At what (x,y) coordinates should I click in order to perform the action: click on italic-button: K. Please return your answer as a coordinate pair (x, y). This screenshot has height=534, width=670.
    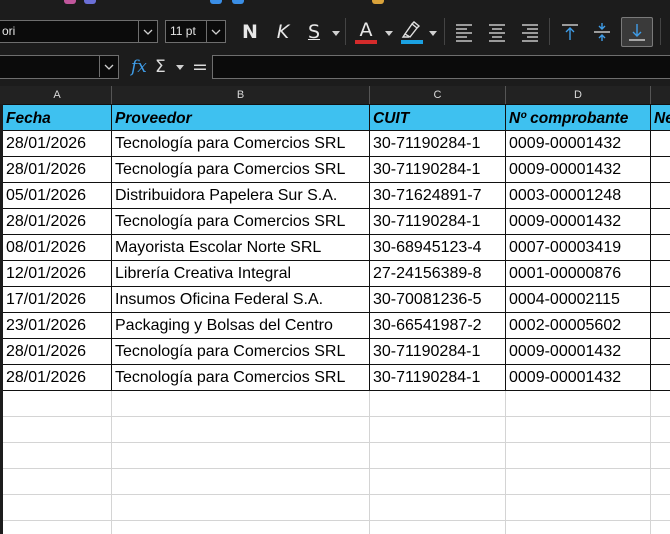
    Looking at the image, I should click on (283, 32).